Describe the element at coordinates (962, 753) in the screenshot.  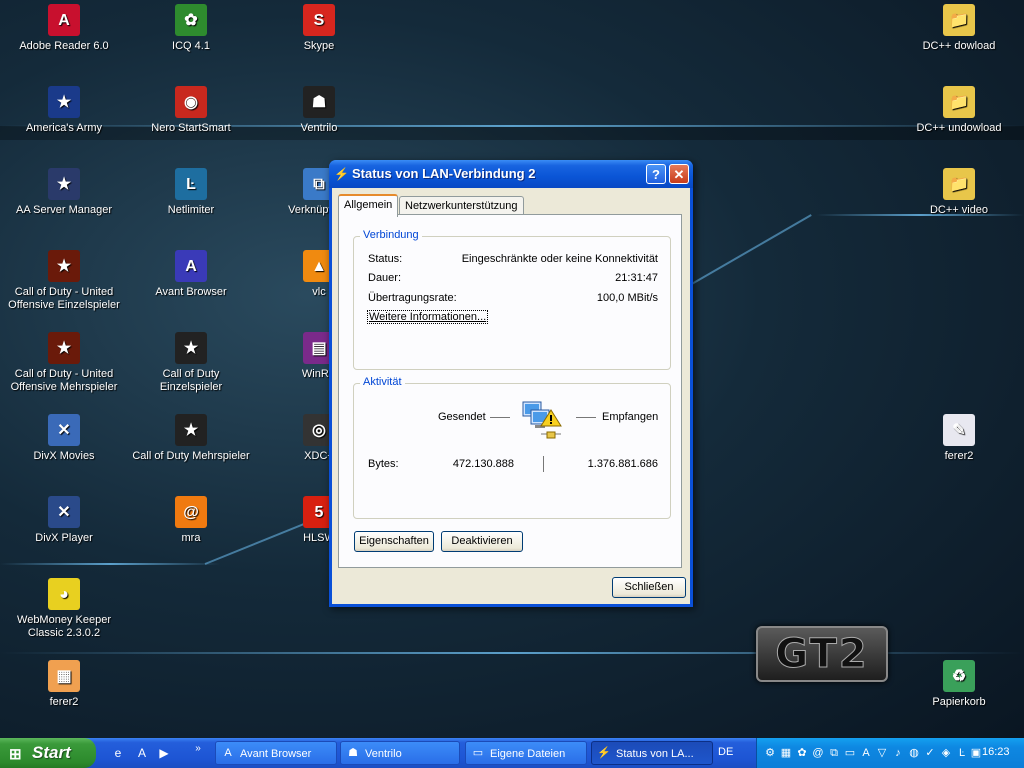
I see `tray-netlimiter-icon: Ŀ` at that location.